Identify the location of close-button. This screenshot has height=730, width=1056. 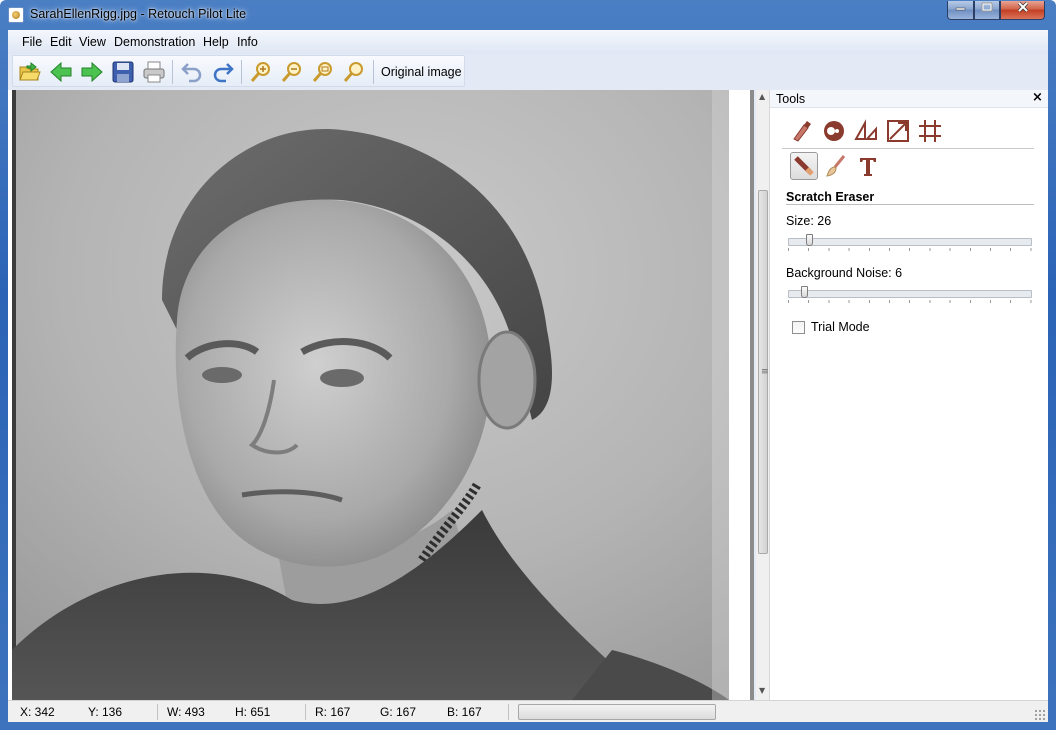
(1022, 10).